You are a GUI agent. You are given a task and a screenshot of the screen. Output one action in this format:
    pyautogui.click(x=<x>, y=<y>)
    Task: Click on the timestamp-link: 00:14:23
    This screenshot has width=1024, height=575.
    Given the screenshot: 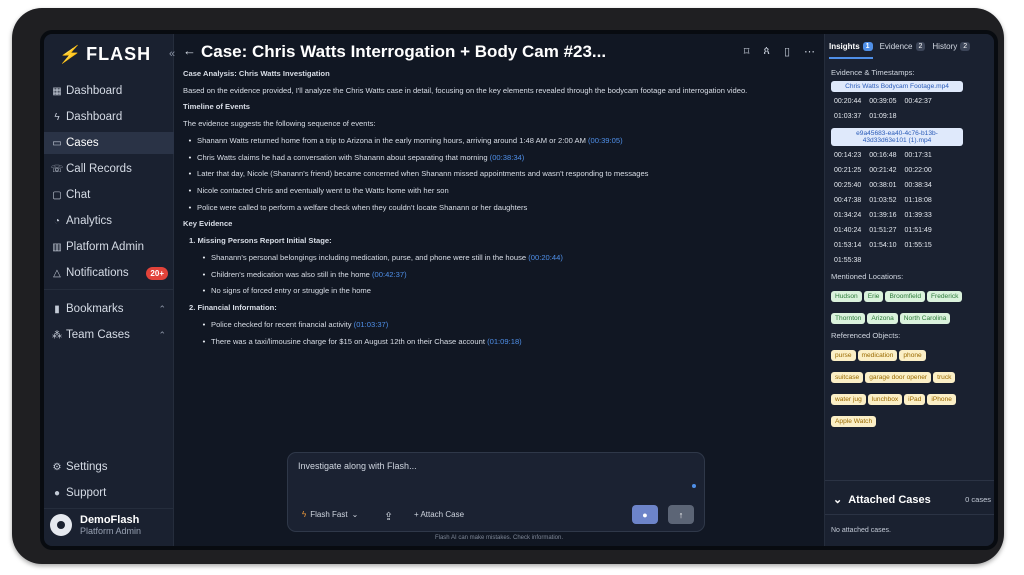 What is the action you would take?
    pyautogui.click(x=847, y=155)
    